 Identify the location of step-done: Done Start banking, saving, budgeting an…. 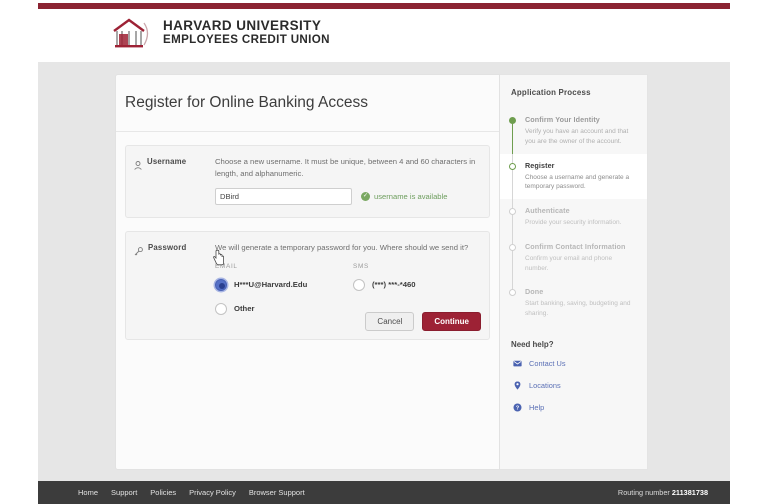
(573, 303).